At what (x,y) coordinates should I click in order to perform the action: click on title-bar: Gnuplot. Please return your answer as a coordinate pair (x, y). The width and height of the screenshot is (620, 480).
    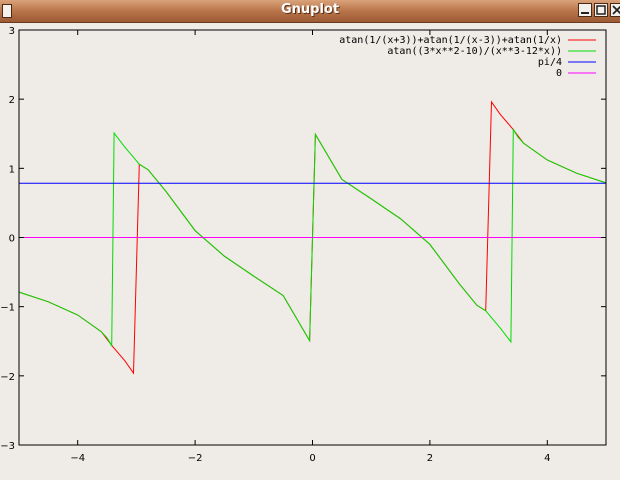
    Looking at the image, I should click on (310, 11).